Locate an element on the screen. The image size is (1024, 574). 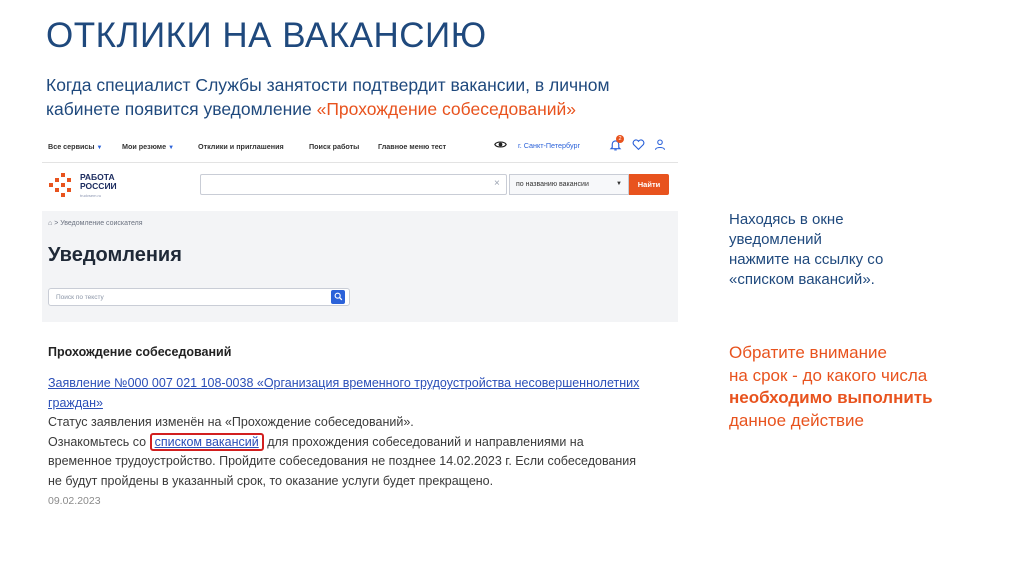
notification-badge: 2 is located at coordinates (620, 139).